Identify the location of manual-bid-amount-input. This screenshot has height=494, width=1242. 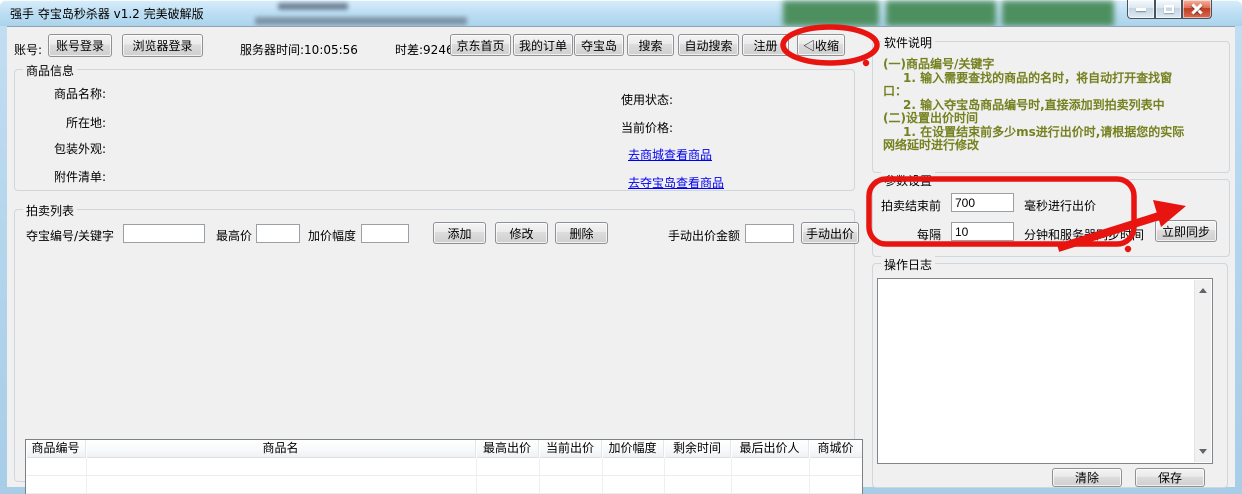
(769, 233).